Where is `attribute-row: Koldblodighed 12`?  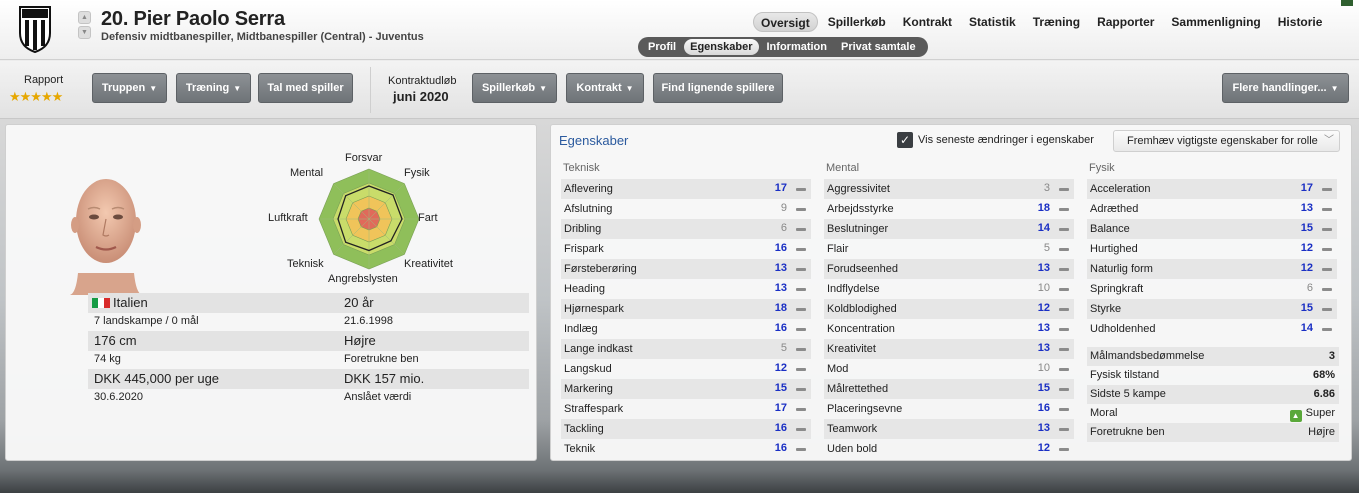 attribute-row: Koldblodighed 12 is located at coordinates (949, 309).